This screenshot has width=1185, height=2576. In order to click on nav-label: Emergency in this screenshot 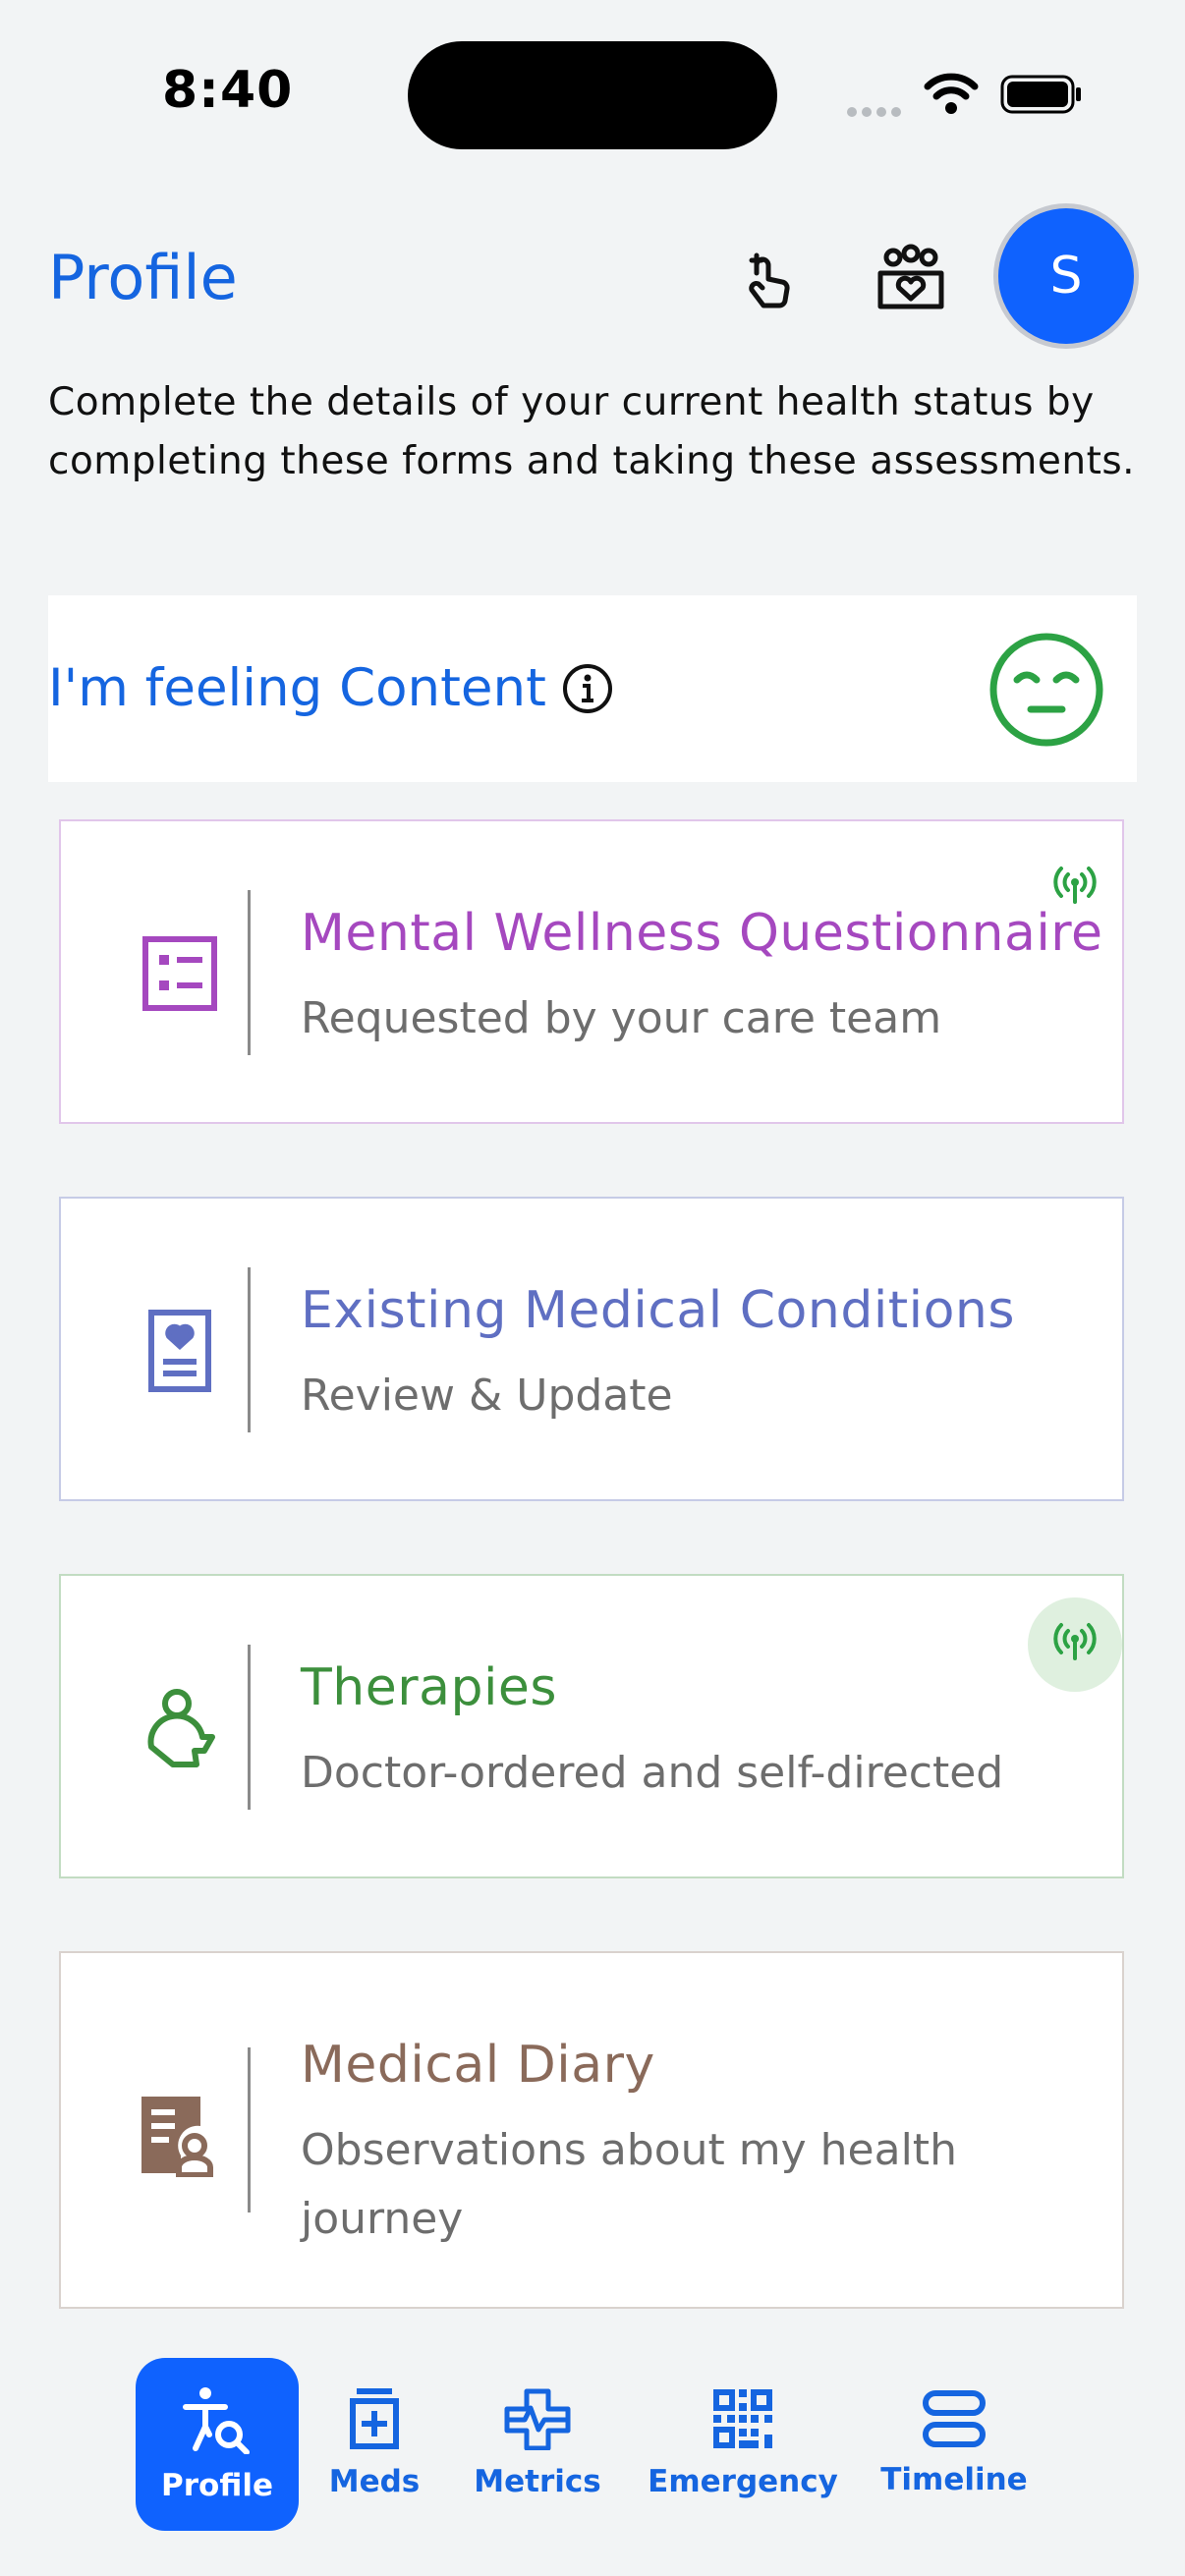, I will do `click(743, 2481)`.